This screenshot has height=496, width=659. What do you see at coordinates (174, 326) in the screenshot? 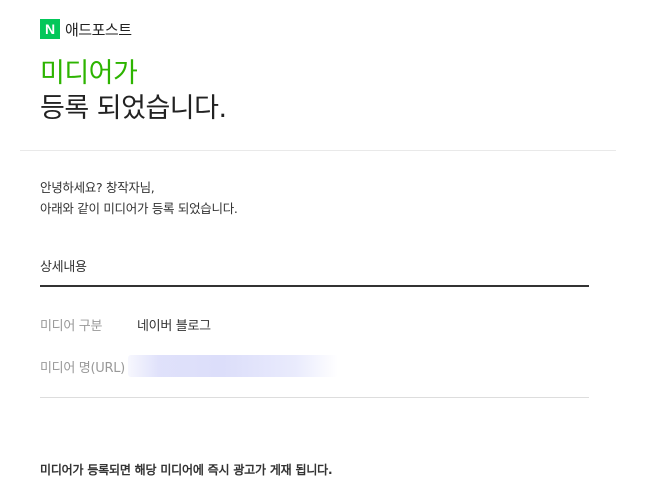
I see `media-type-value: 네이버 블로그` at bounding box center [174, 326].